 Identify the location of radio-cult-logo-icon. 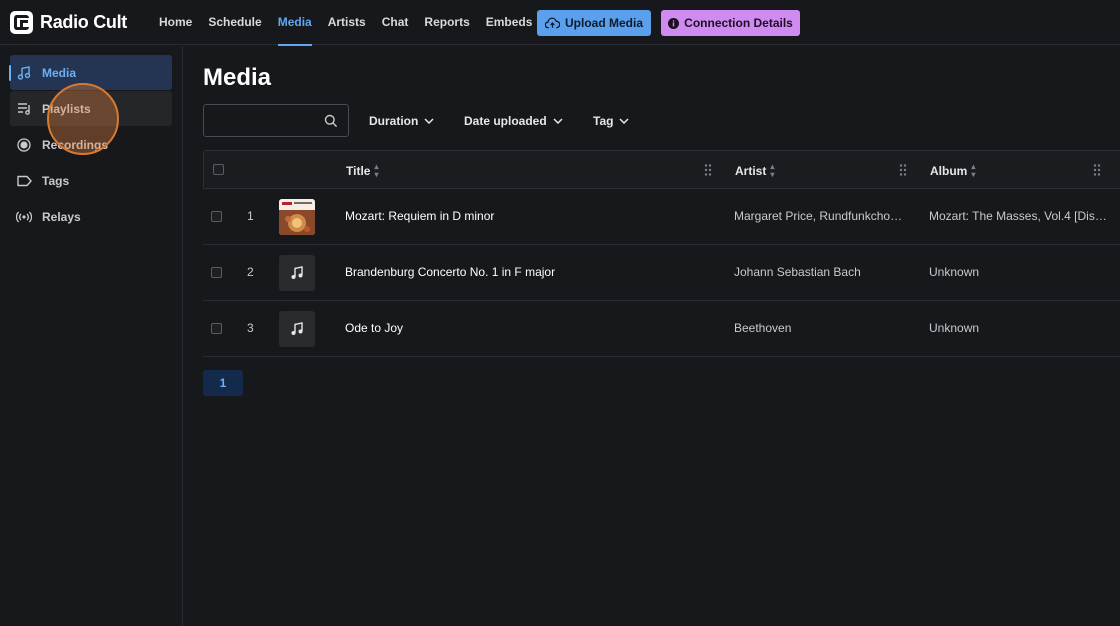
(21, 22).